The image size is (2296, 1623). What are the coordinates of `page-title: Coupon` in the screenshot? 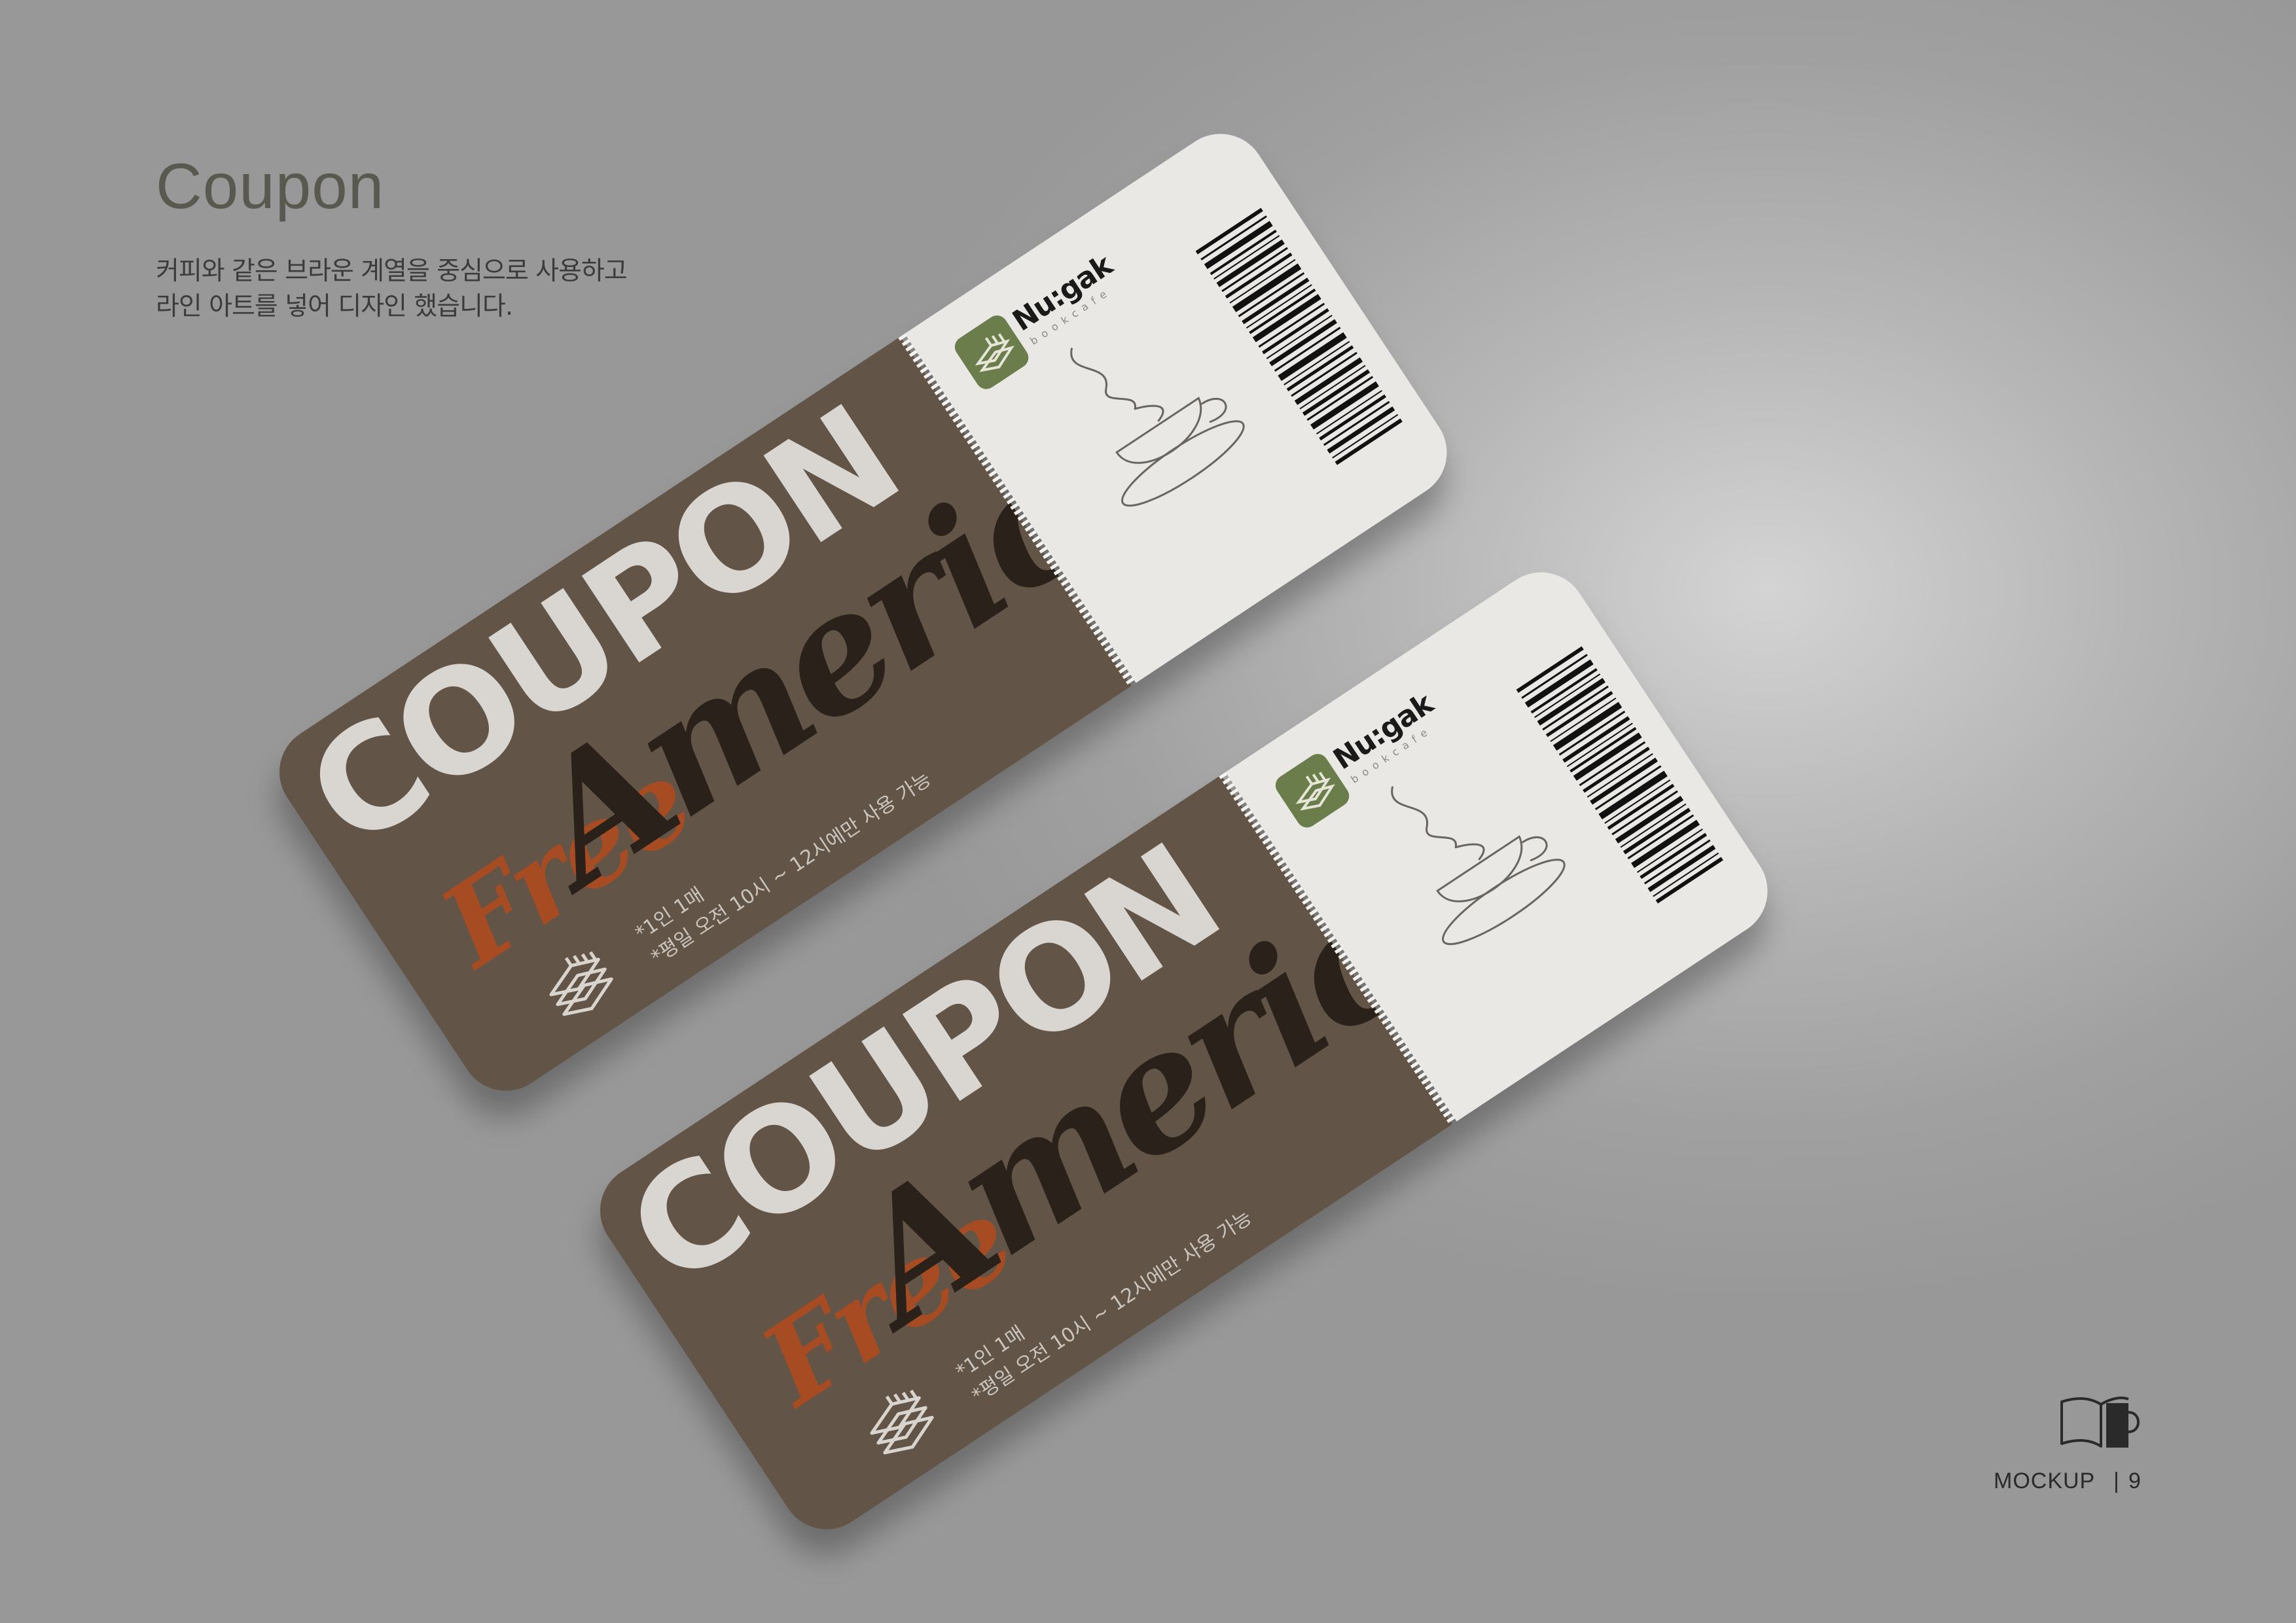 It's located at (270, 186).